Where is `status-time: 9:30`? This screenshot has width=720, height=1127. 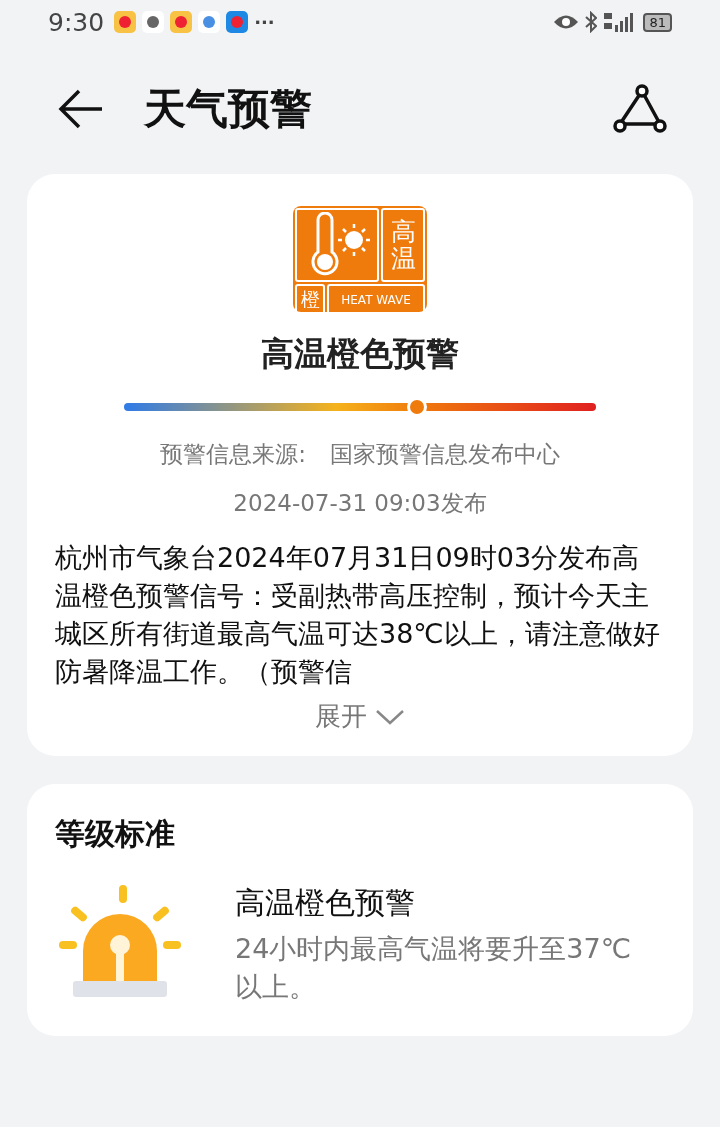 status-time: 9:30 is located at coordinates (76, 22).